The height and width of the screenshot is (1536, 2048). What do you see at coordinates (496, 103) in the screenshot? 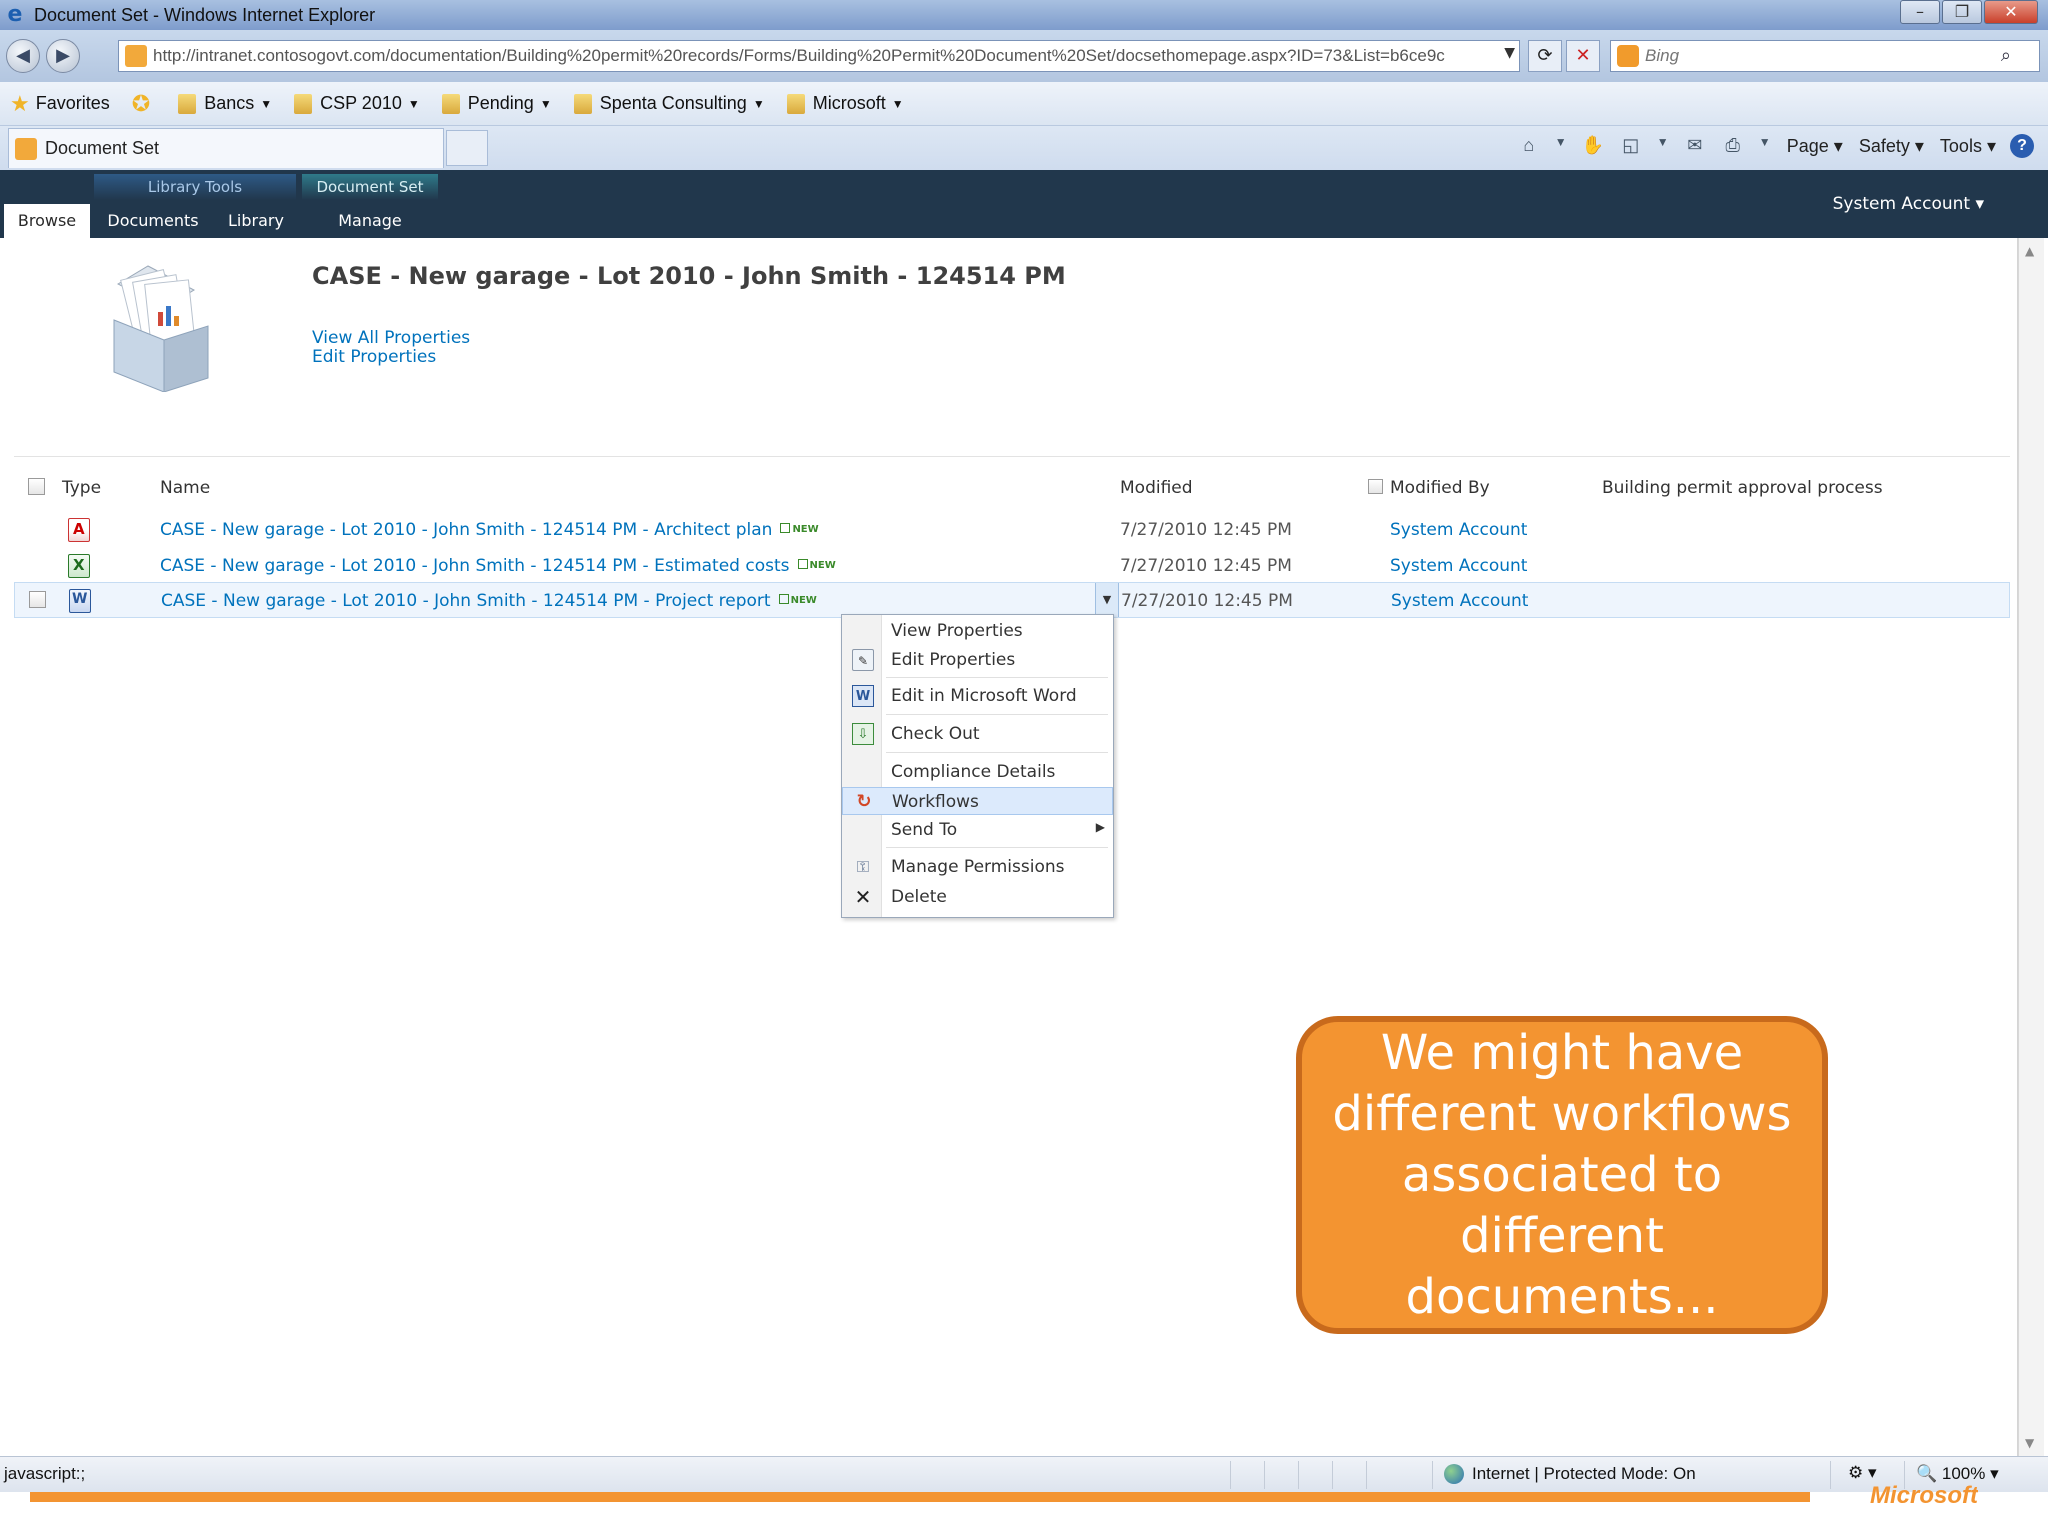
I see `favorite-pending: Pending ▼` at bounding box center [496, 103].